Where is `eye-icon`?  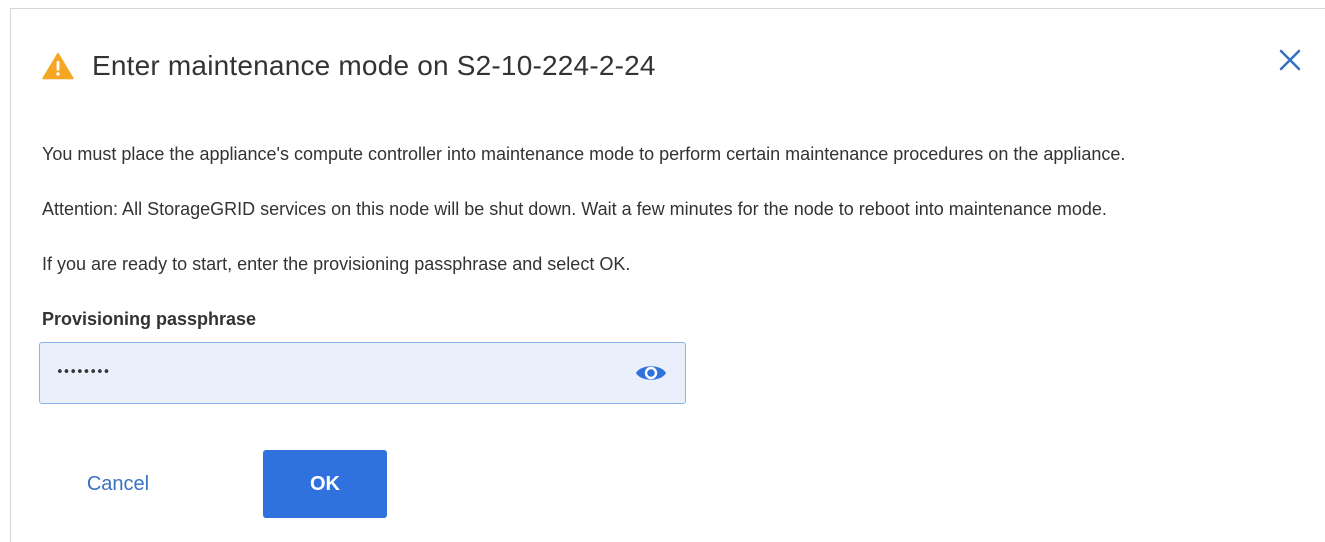
eye-icon is located at coordinates (651, 373).